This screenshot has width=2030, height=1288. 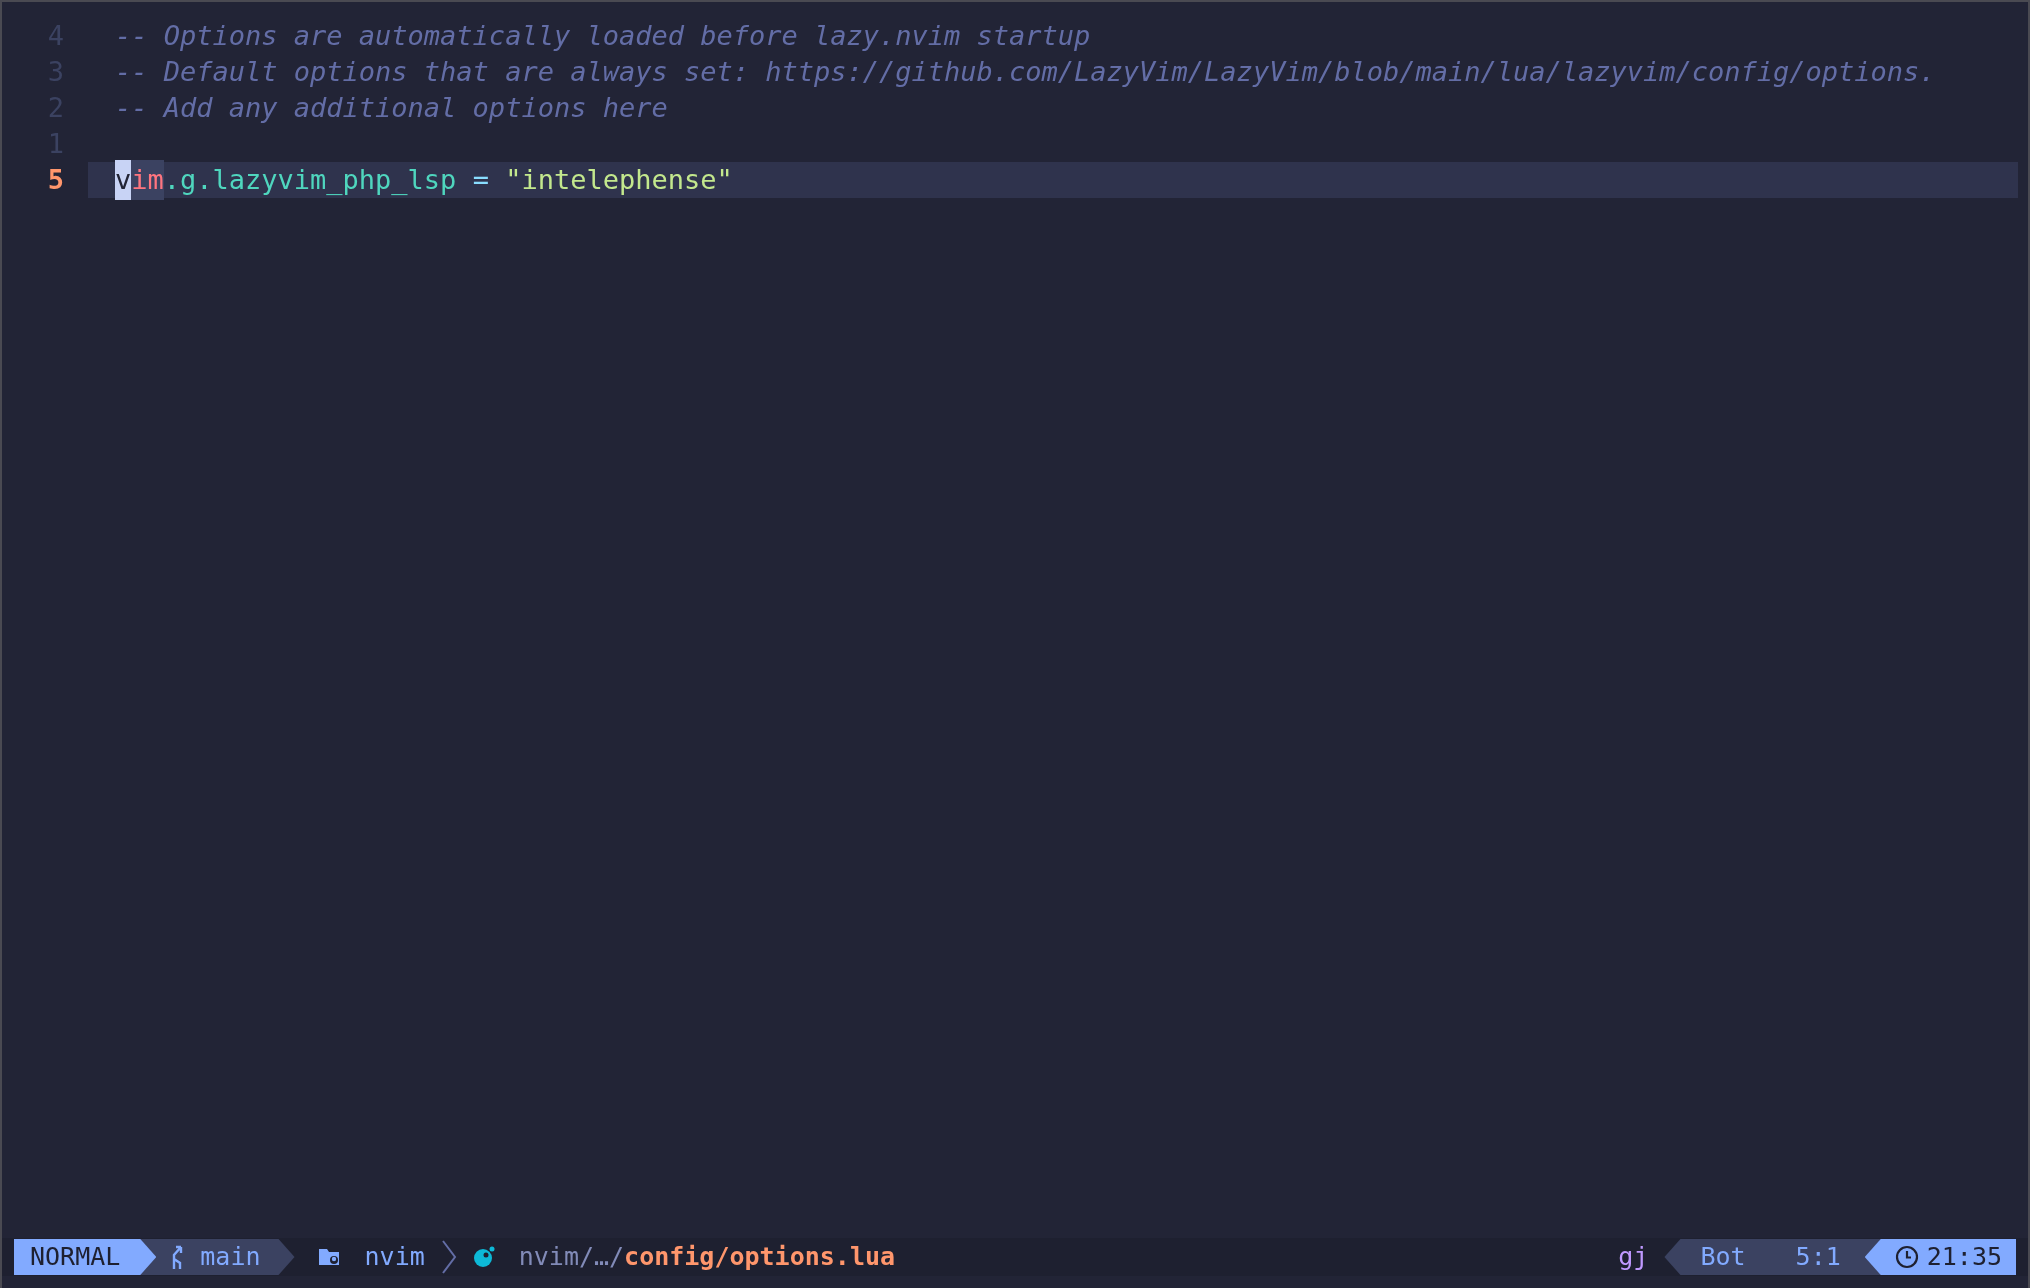 What do you see at coordinates (619, 179) in the screenshot?
I see `code-string: "intelephense"` at bounding box center [619, 179].